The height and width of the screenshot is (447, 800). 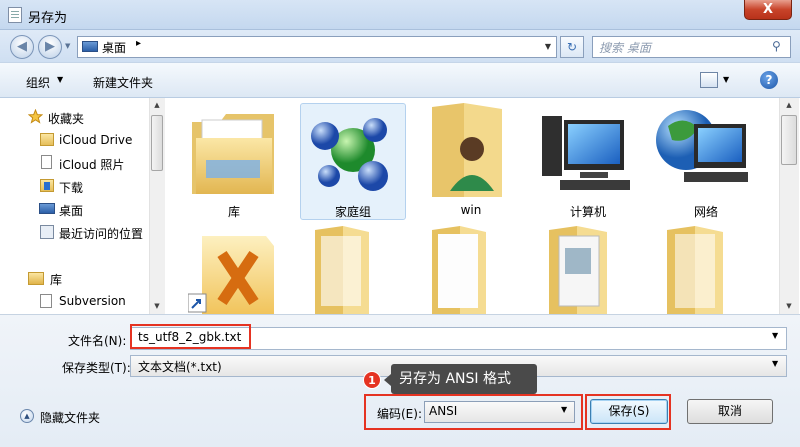 I want to click on sidebar-item-downloads: 下载, so click(x=71, y=187).